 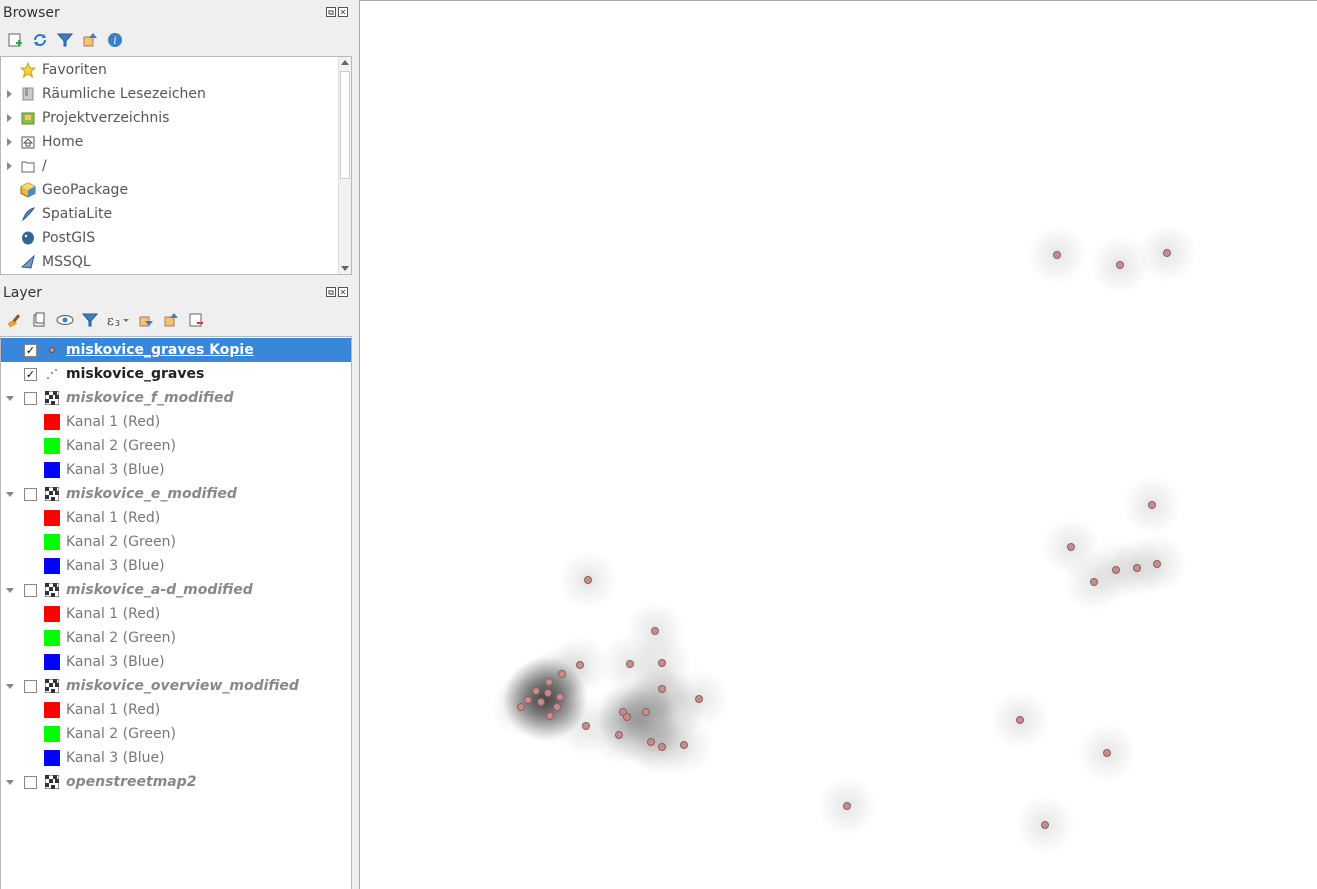 I want to click on browser-item: GeoPackage, so click(x=176, y=190).